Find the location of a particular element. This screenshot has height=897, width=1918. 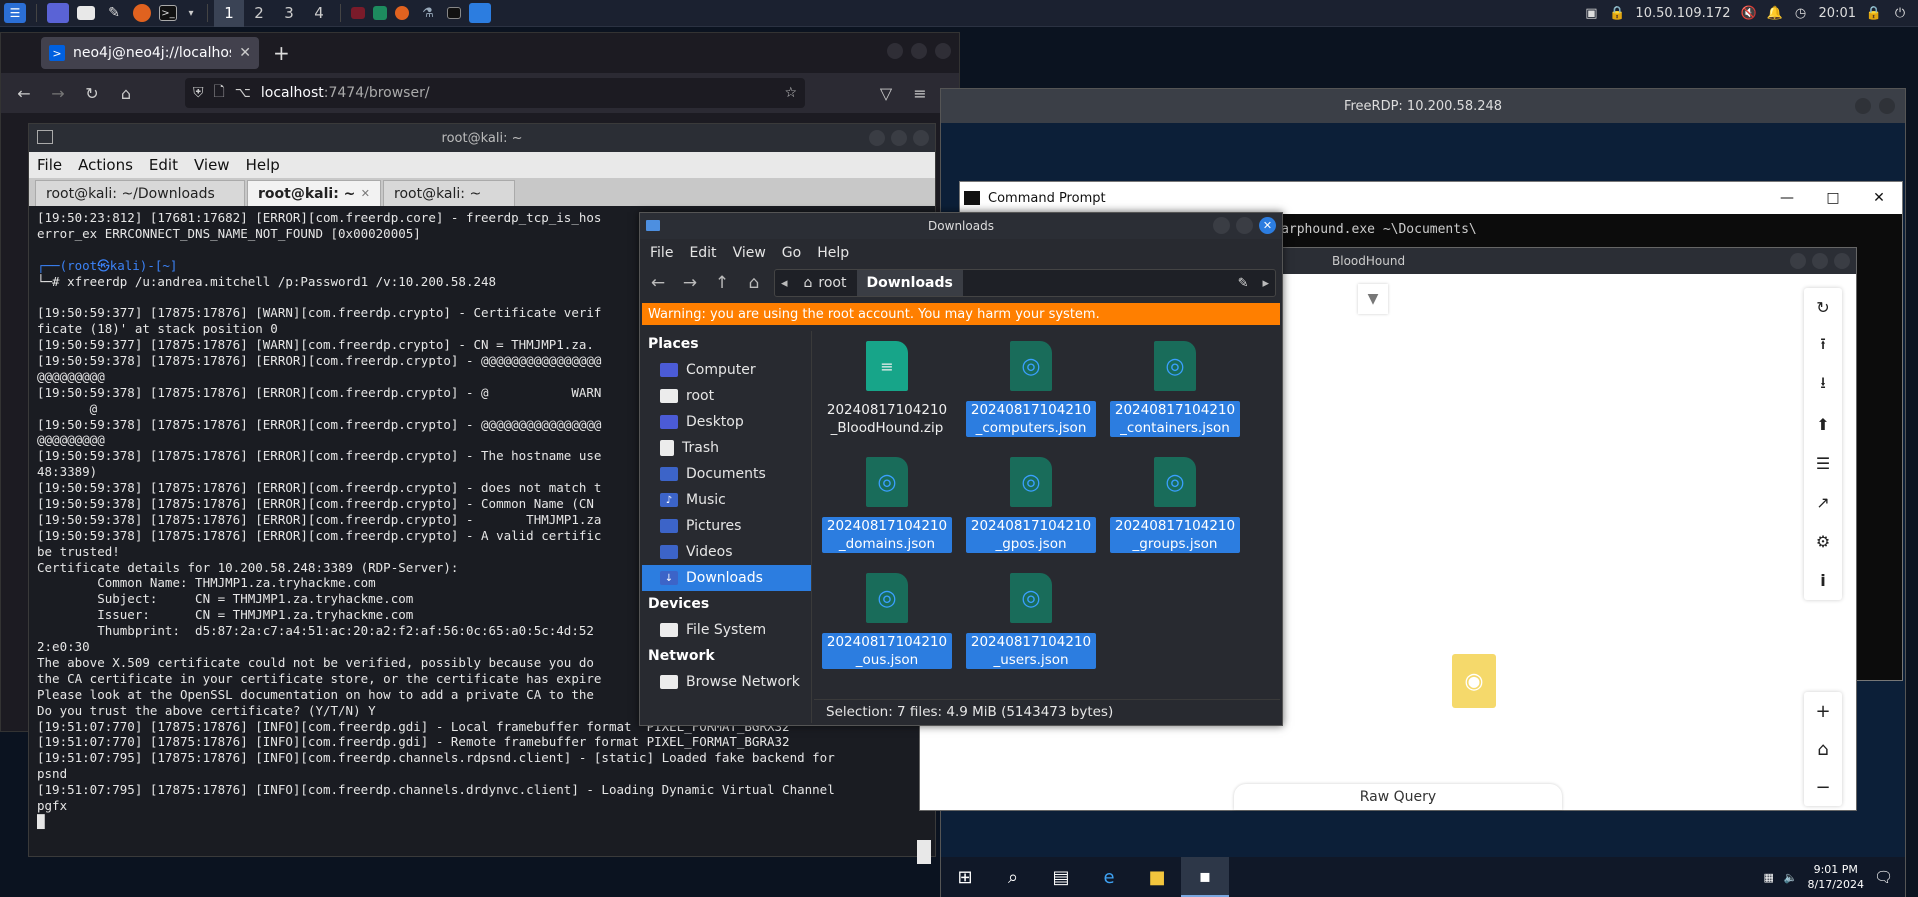

edit-path-icon: ✎ is located at coordinates (1243, 283).